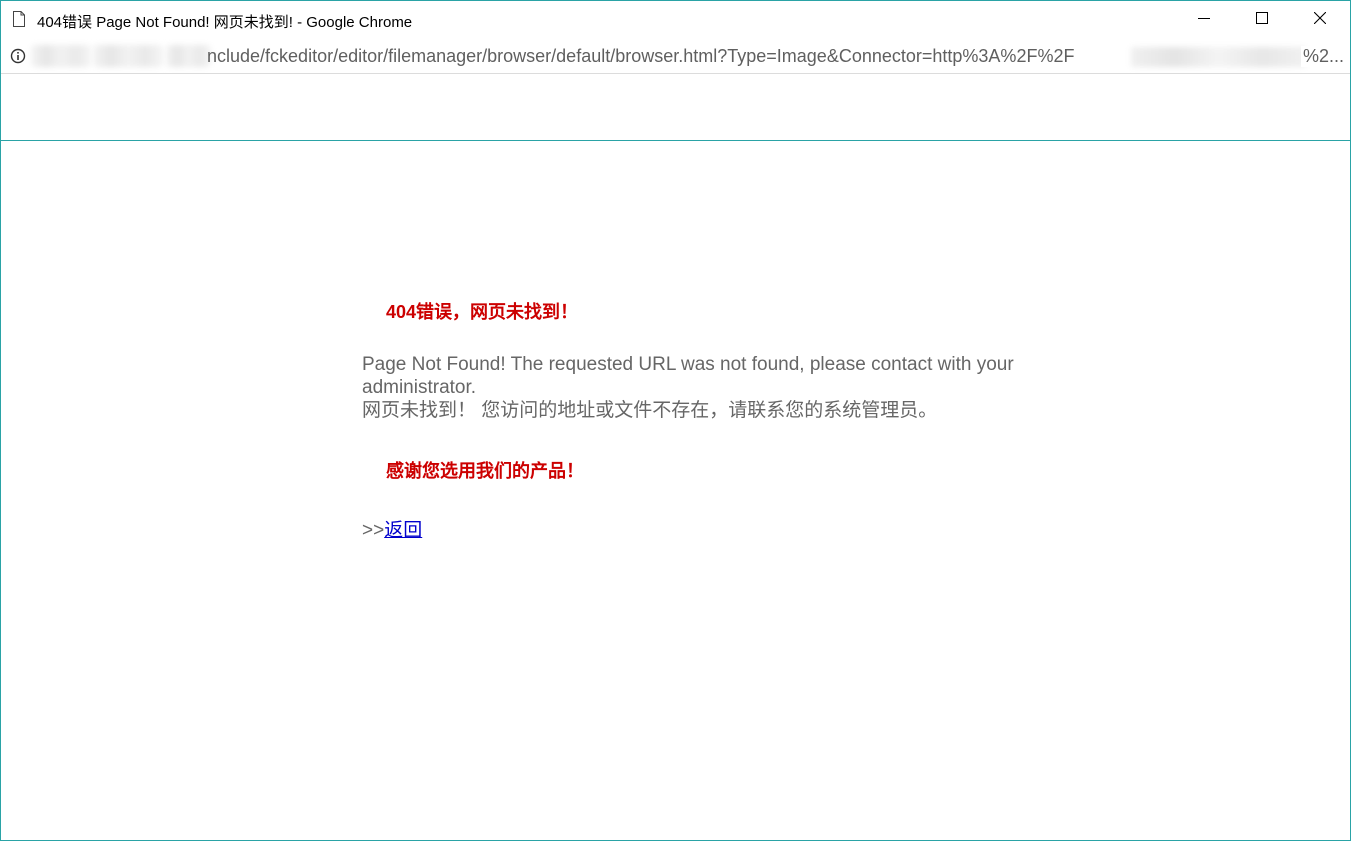  I want to click on back-prefix: >>, so click(373, 530).